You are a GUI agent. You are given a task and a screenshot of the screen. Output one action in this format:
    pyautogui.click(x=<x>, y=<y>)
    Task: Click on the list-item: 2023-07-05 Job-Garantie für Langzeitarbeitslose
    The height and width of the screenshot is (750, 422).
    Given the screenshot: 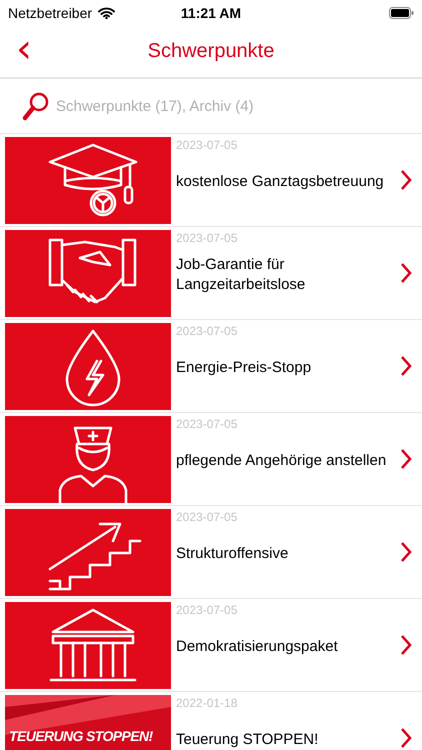 What is the action you would take?
    pyautogui.click(x=211, y=273)
    